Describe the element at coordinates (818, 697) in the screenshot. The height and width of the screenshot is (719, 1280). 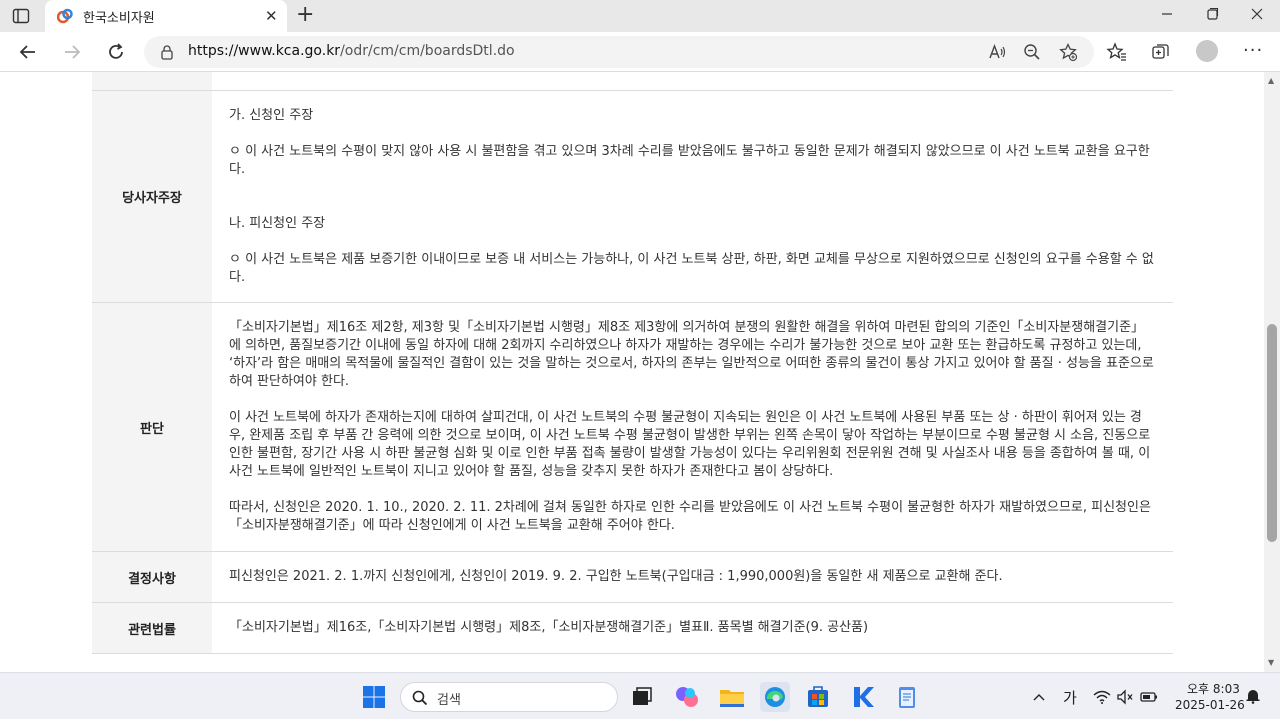
I see `microsoft-store-icon` at that location.